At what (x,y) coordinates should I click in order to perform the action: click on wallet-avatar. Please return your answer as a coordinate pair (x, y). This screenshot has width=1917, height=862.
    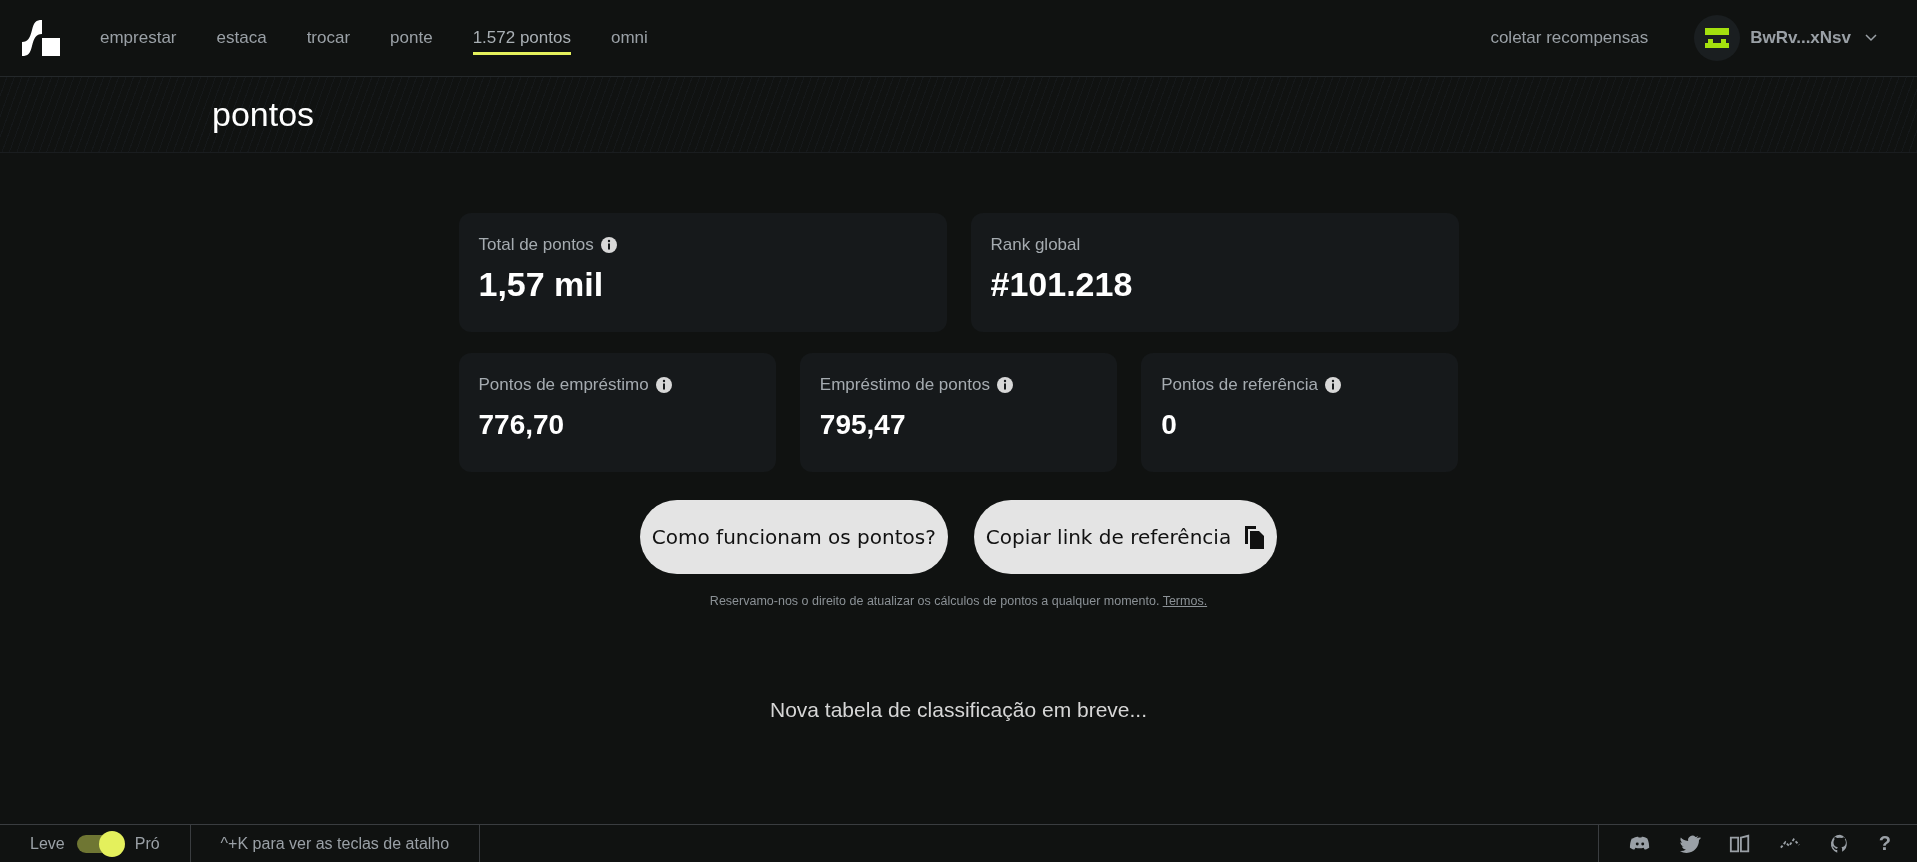
    Looking at the image, I should click on (1717, 38).